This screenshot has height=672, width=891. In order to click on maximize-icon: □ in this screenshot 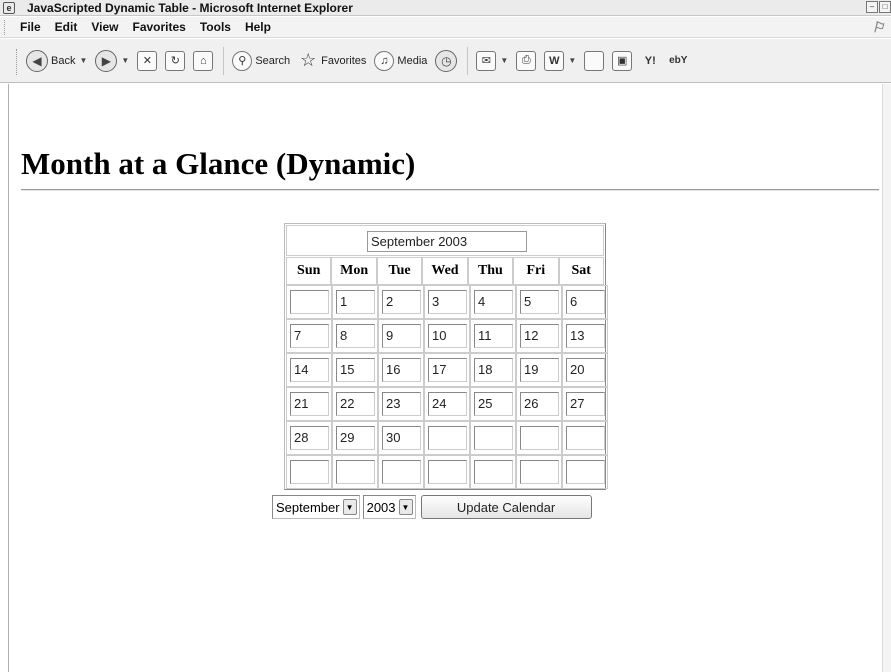, I will do `click(885, 7)`.